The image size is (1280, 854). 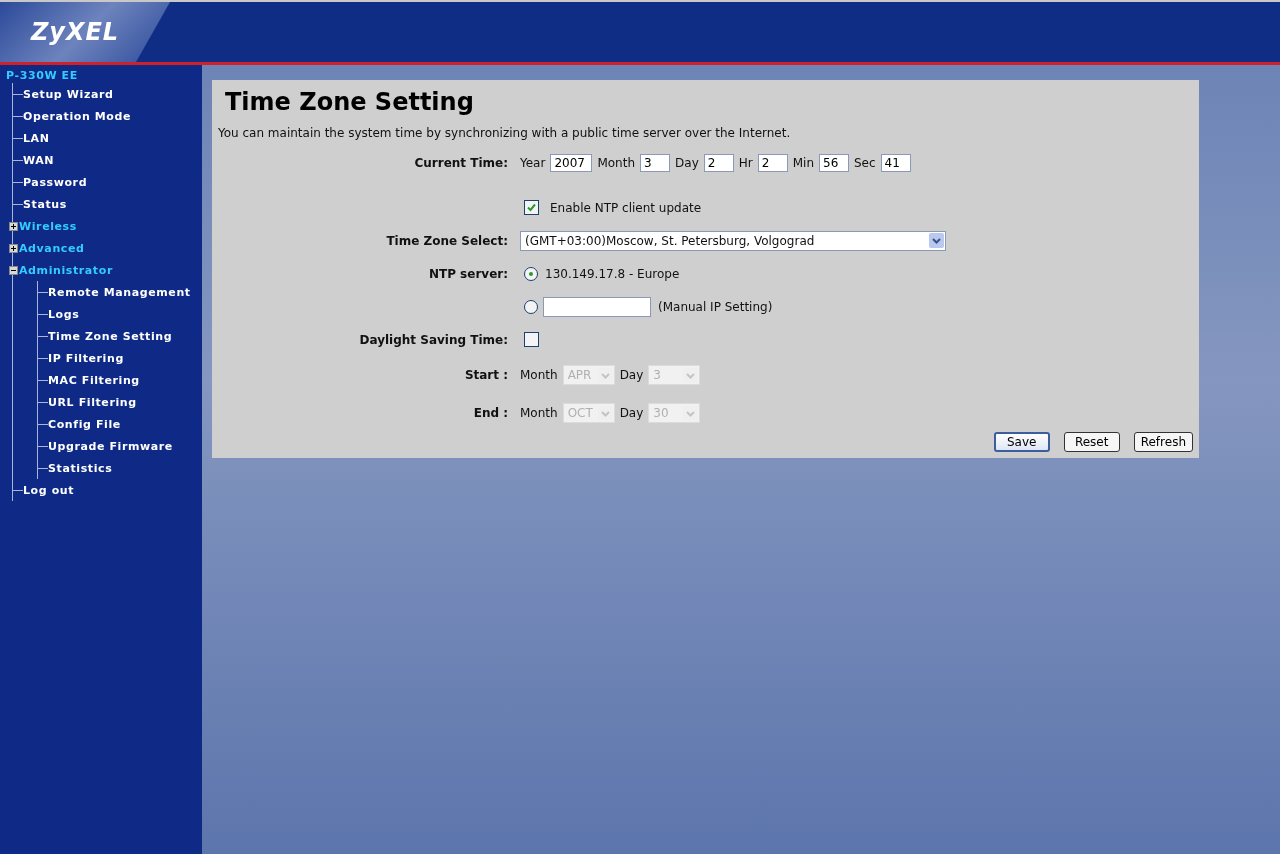 I want to click on page-title: Time Zone Setting, so click(x=350, y=102).